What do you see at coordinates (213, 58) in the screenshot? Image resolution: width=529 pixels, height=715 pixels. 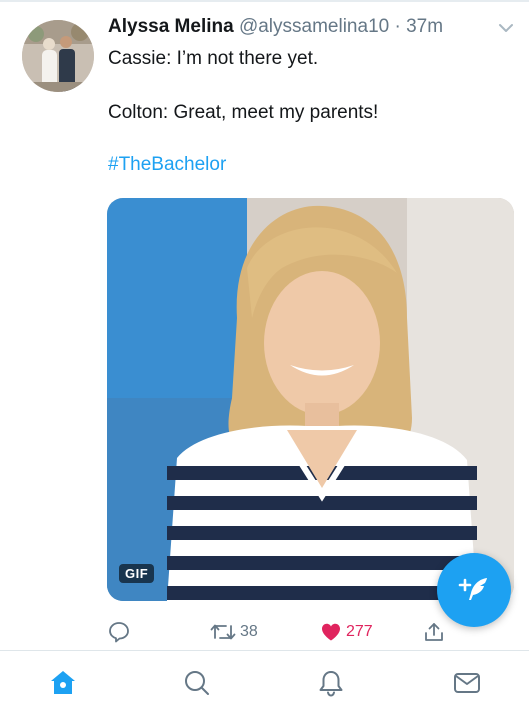 I see `tweet-line: Cassie: I’m not there yet.` at bounding box center [213, 58].